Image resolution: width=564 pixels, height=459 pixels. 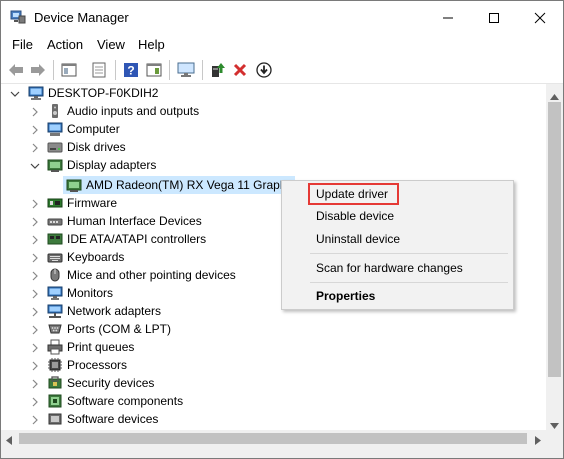 I want to click on horizontal-scroll-thumb, so click(x=273, y=438).